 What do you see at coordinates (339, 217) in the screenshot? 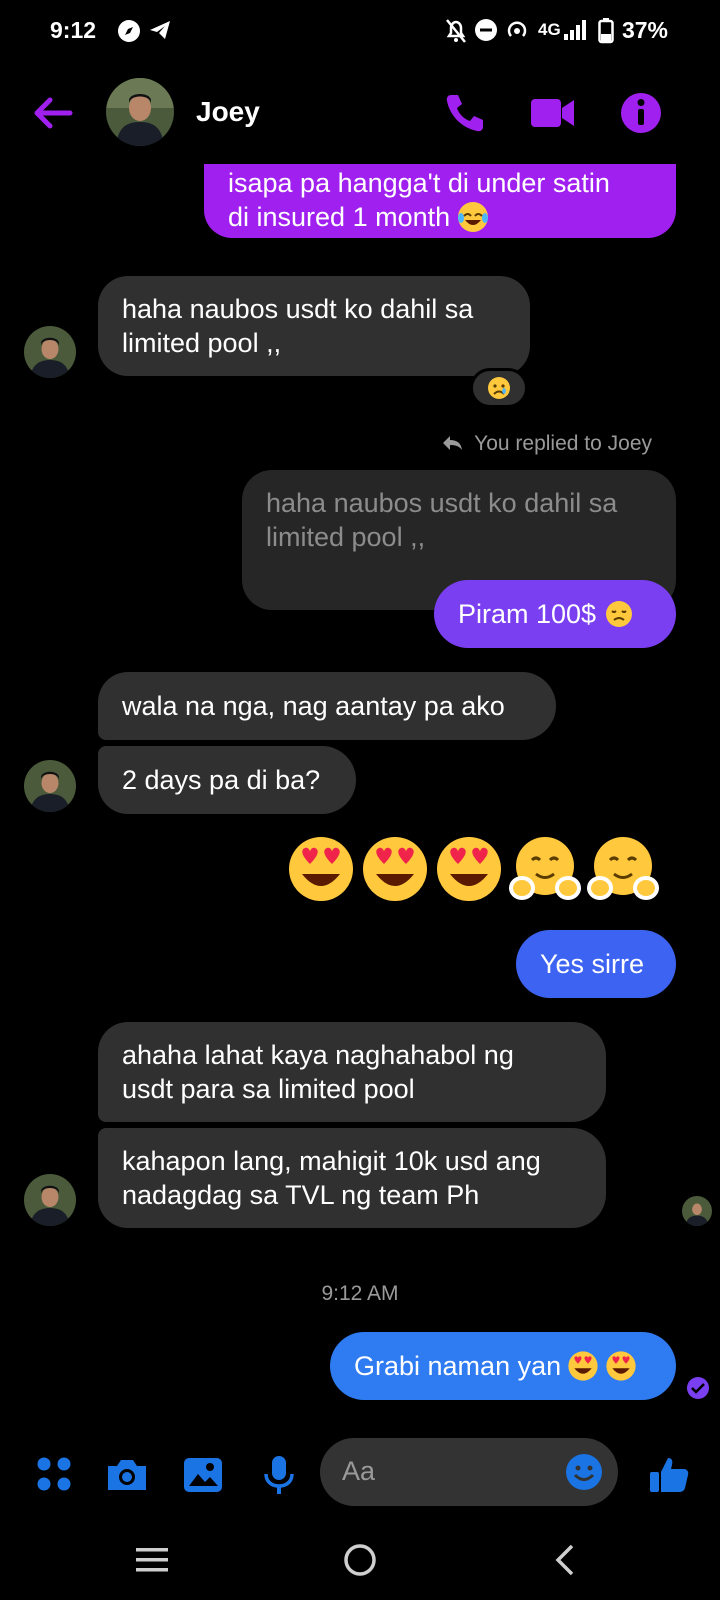
I see `message-text: di insured 1 month` at bounding box center [339, 217].